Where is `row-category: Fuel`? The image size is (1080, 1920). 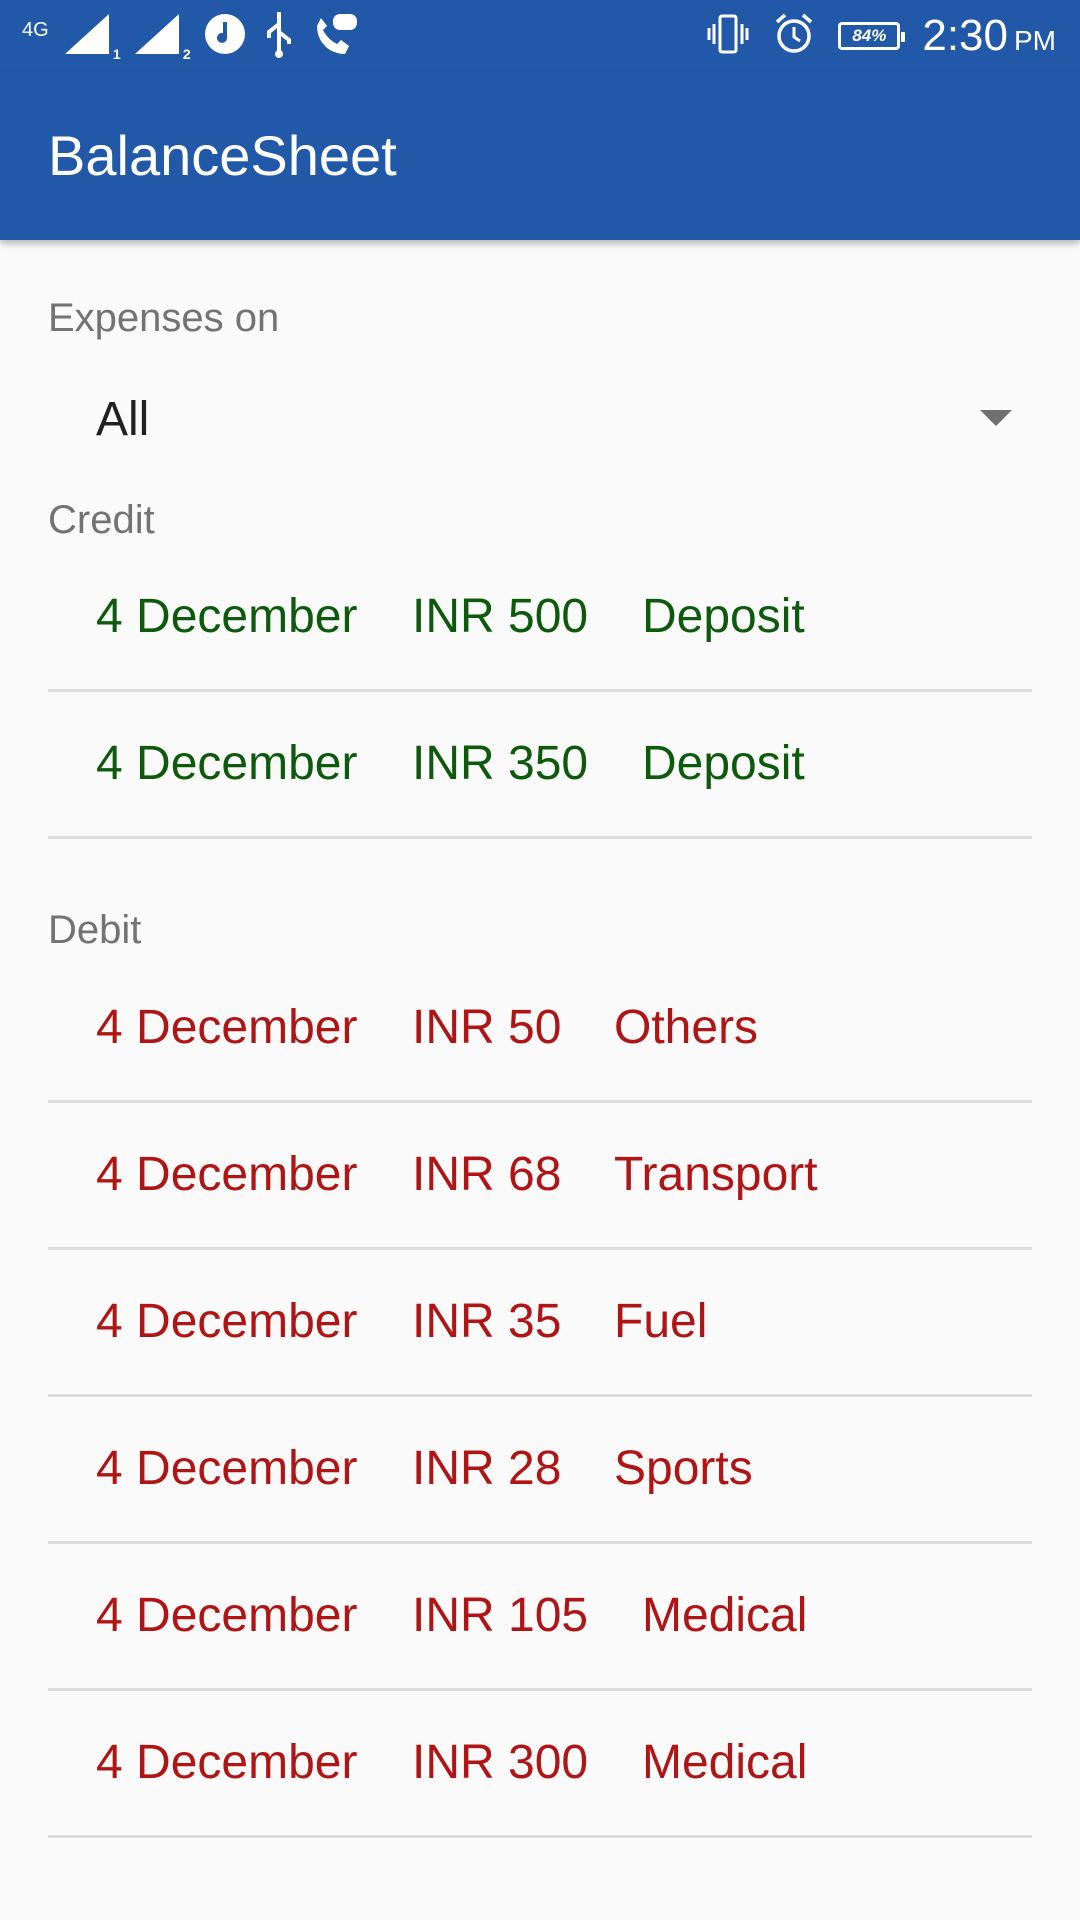
row-category: Fuel is located at coordinates (661, 1321).